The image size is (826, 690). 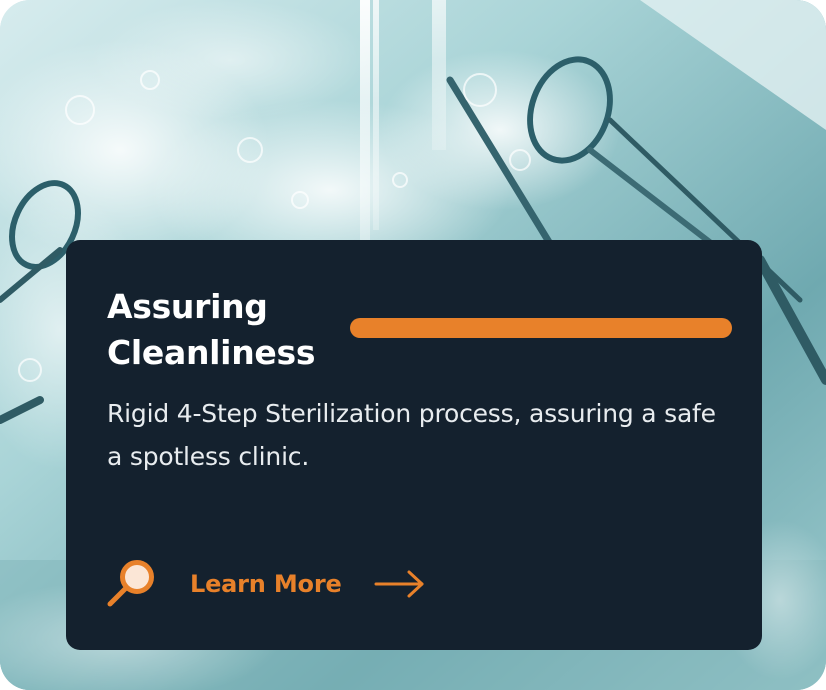 What do you see at coordinates (131, 584) in the screenshot?
I see `magnifying-glass-icon` at bounding box center [131, 584].